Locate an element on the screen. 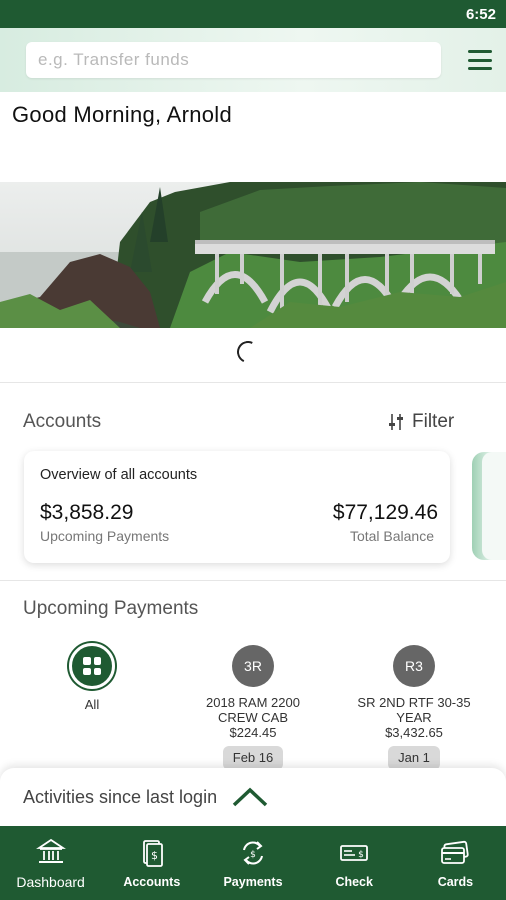 Image resolution: width=506 pixels, height=900 pixels. upcoming-payments-title: Upcoming Payments is located at coordinates (111, 608).